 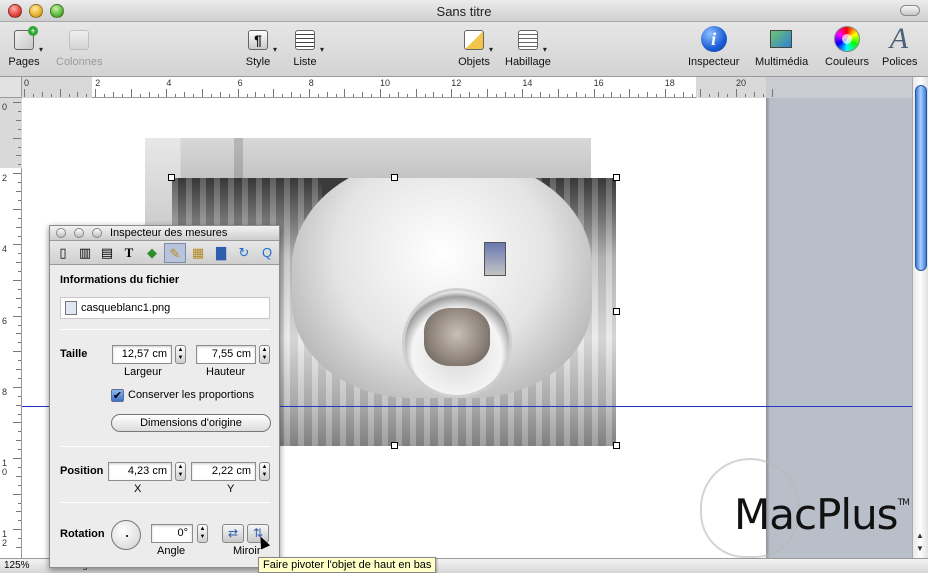 I want to click on y-stepper: ▲ ▼, so click(x=264, y=471).